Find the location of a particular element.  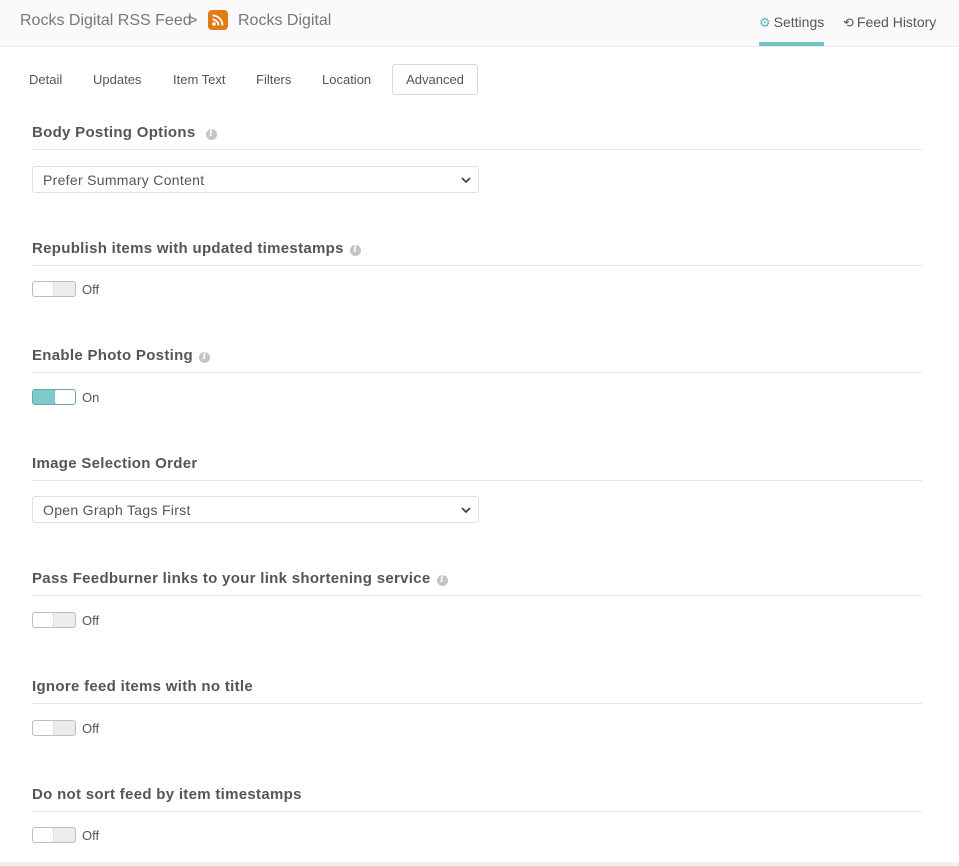

rss-icon is located at coordinates (218, 20).